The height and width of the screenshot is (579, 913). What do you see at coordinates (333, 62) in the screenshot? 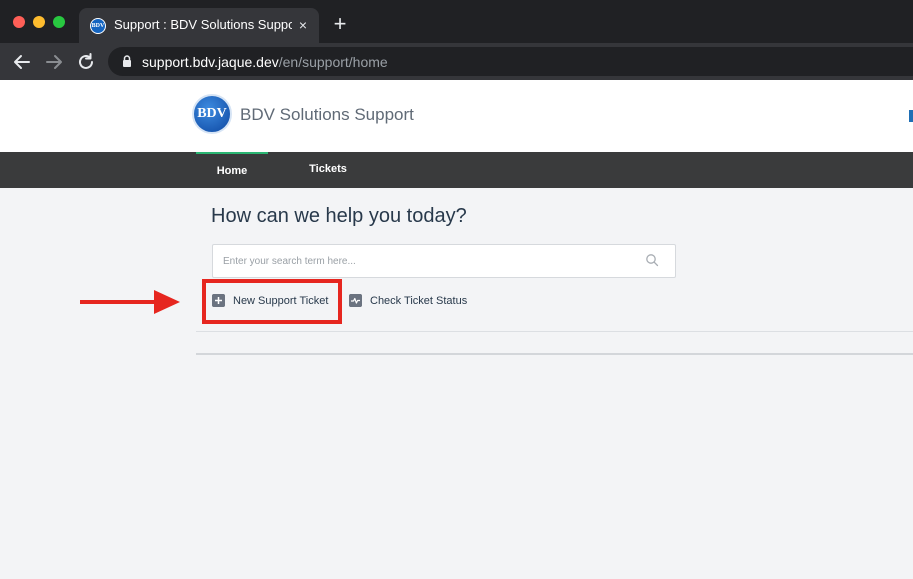
I see `url-path: /en/support/home` at bounding box center [333, 62].